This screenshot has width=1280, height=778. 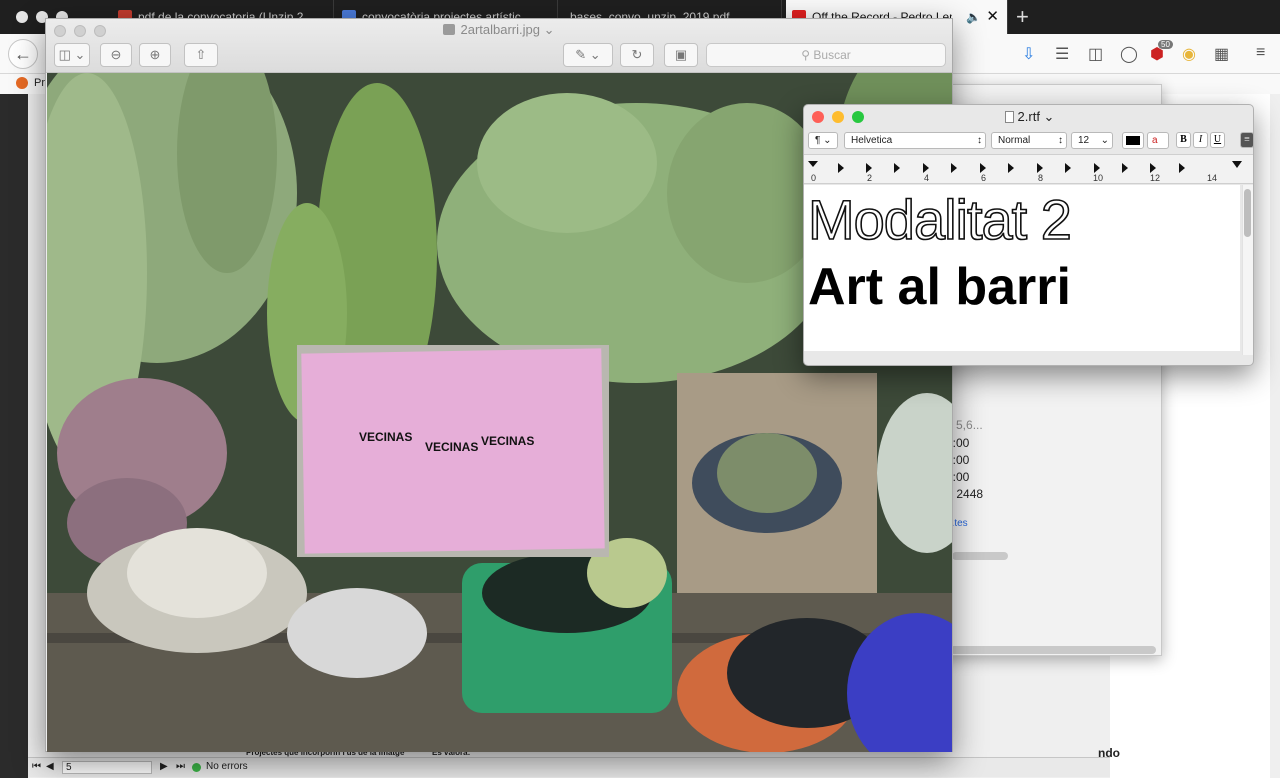 What do you see at coordinates (1098, 178) in the screenshot?
I see `ruler-number: 10` at bounding box center [1098, 178].